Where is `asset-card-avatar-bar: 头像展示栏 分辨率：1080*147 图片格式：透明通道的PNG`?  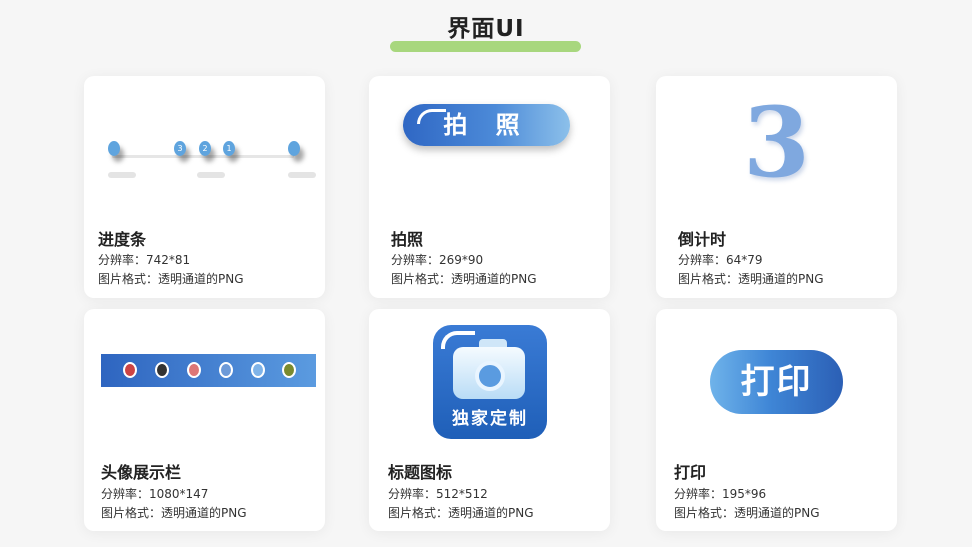 asset-card-avatar-bar: 头像展示栏 分辨率：1080*147 图片格式：透明通道的PNG is located at coordinates (204, 420).